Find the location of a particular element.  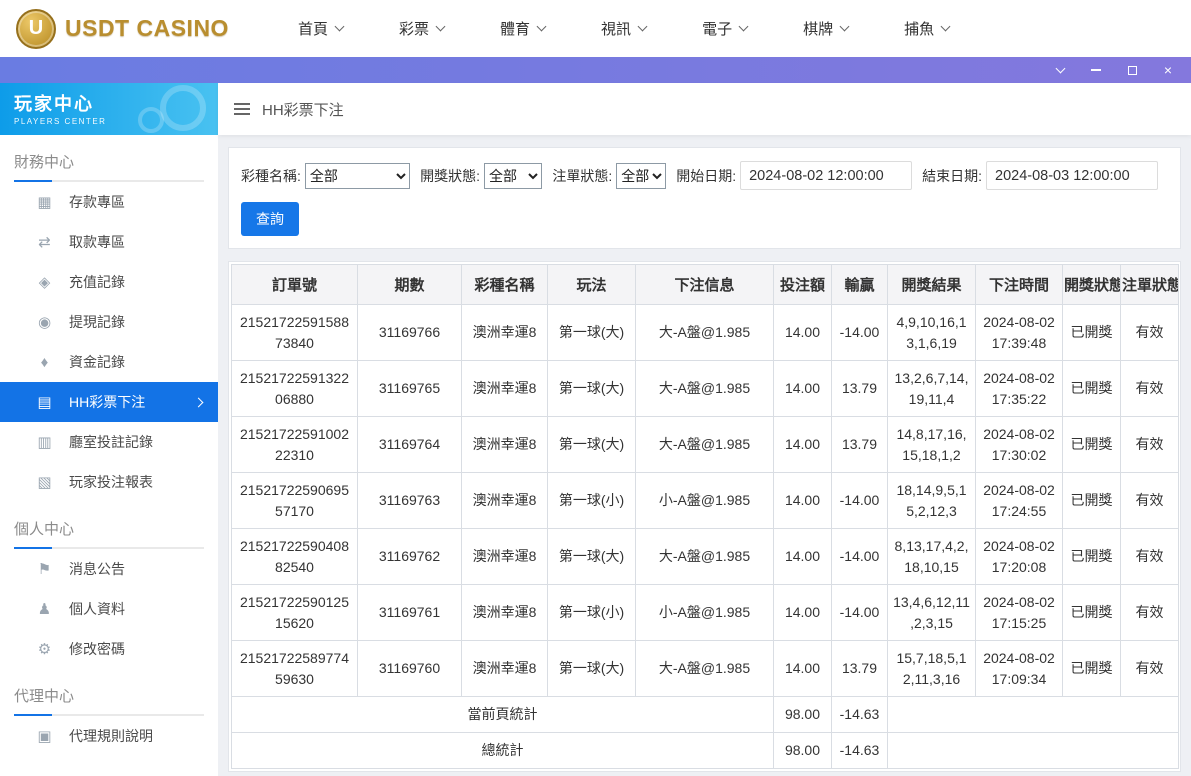

sidebar-item-label: 代理規則說明 is located at coordinates (111, 736).